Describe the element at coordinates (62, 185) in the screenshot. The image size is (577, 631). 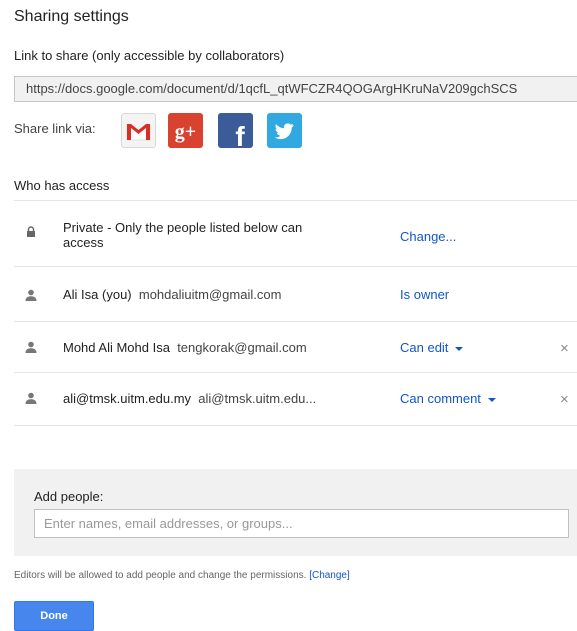
I see `who-has-access-label: Who has access` at that location.